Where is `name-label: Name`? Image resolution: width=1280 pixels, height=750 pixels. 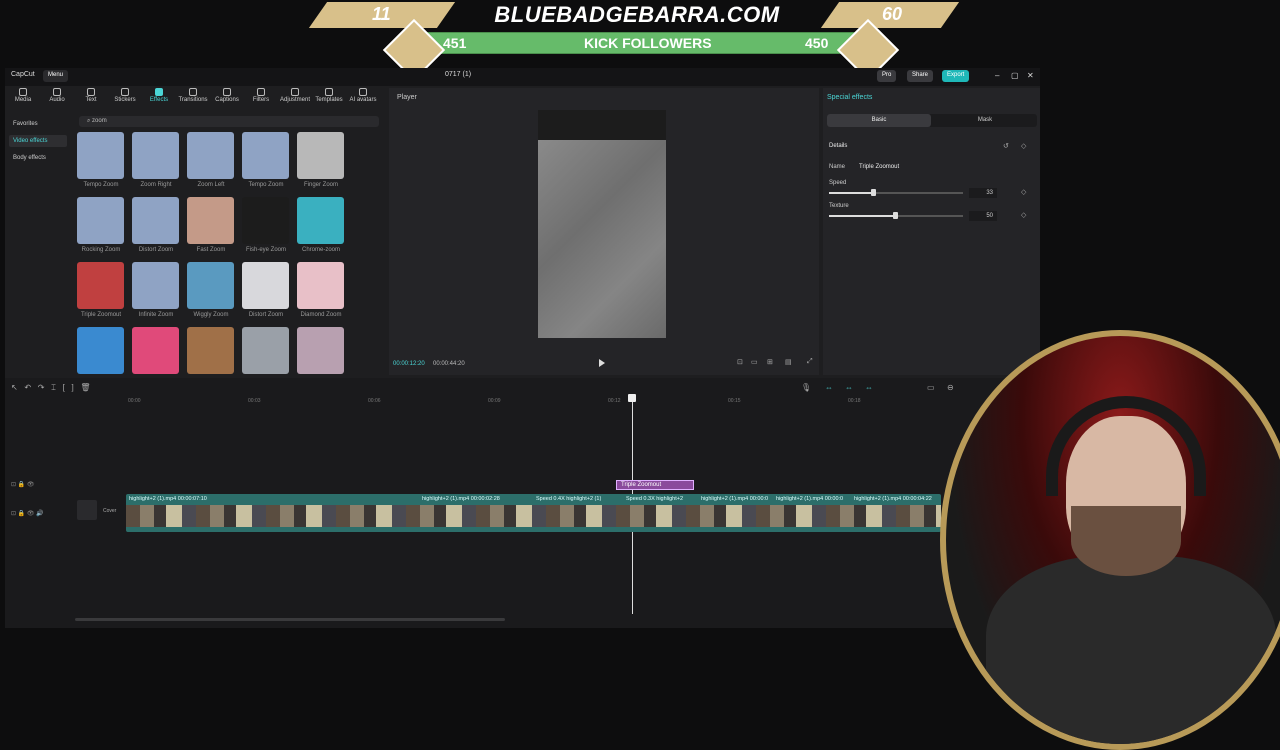
name-label: Name is located at coordinates (837, 167).